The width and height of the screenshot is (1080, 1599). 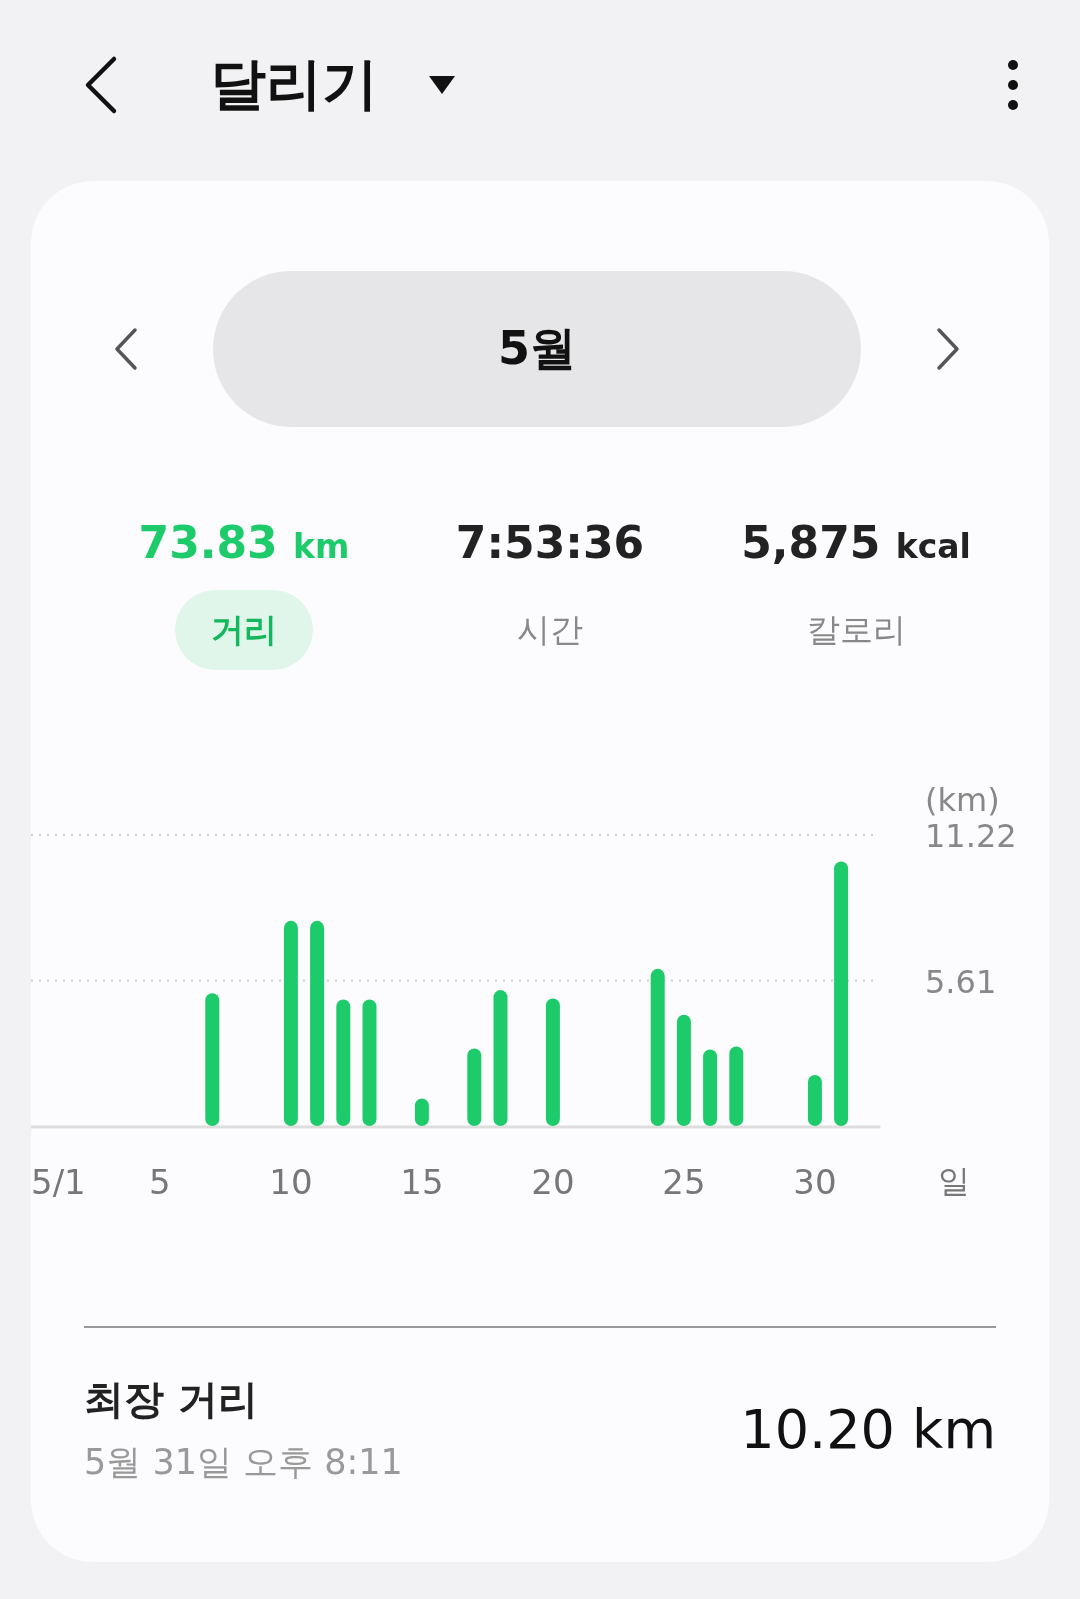 I want to click on x-axis-label: 20, so click(x=553, y=1182).